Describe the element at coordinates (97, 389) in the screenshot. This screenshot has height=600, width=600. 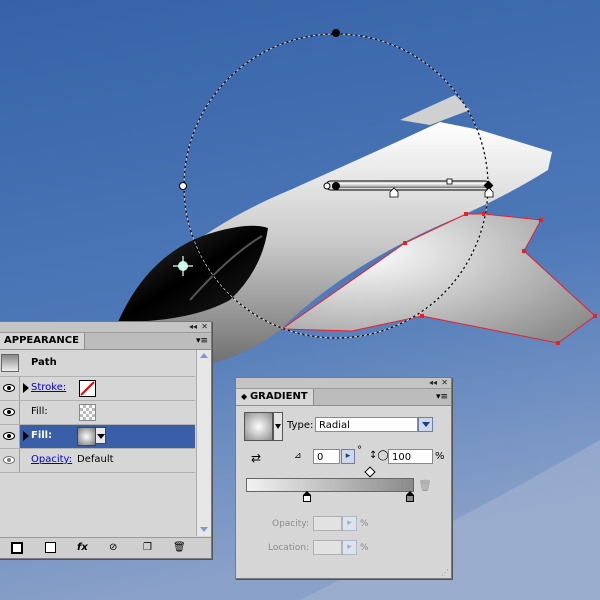
I see `stroke-row: Stroke:` at that location.